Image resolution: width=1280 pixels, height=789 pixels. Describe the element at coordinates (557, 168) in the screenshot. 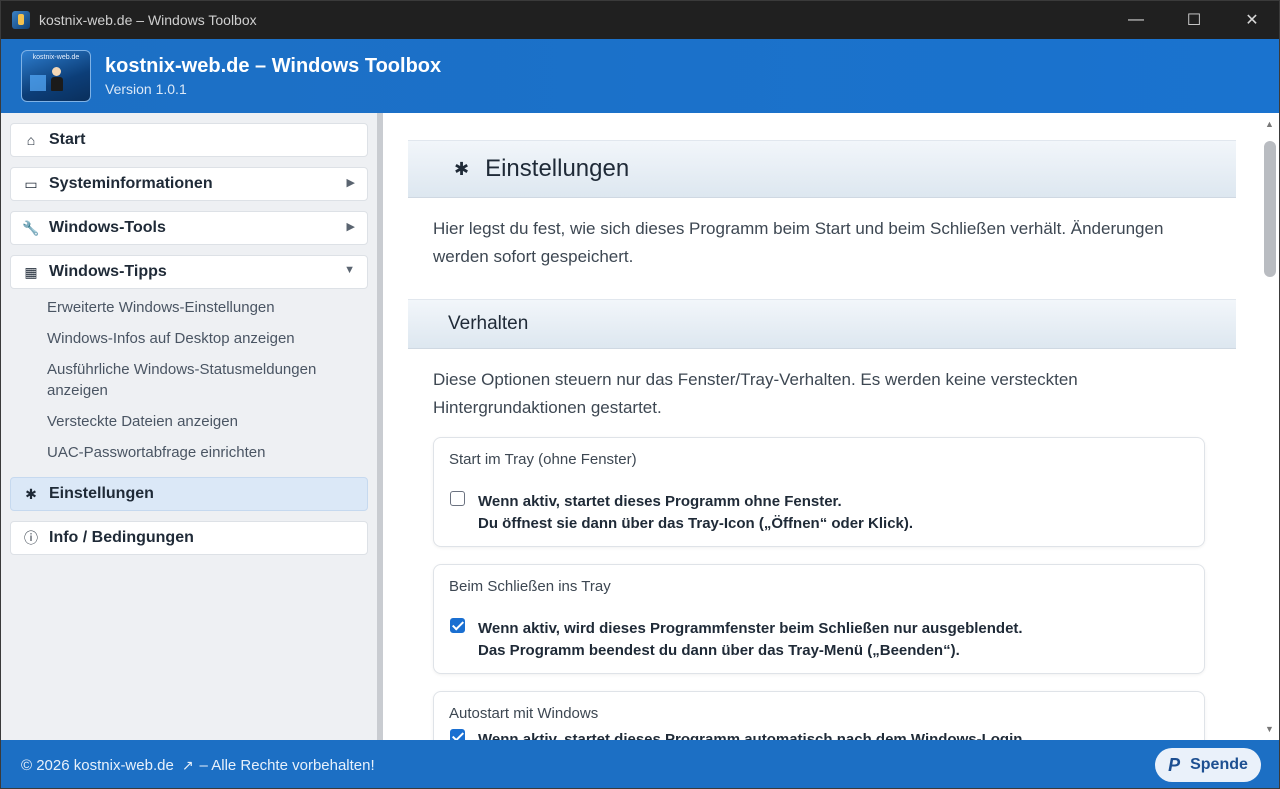

I see `page-title: Einstellungen` at that location.